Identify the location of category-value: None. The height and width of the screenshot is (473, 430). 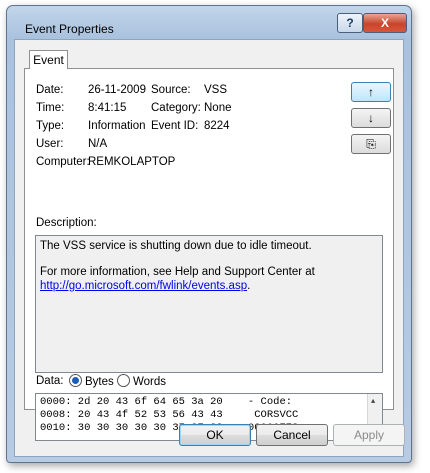
(218, 108).